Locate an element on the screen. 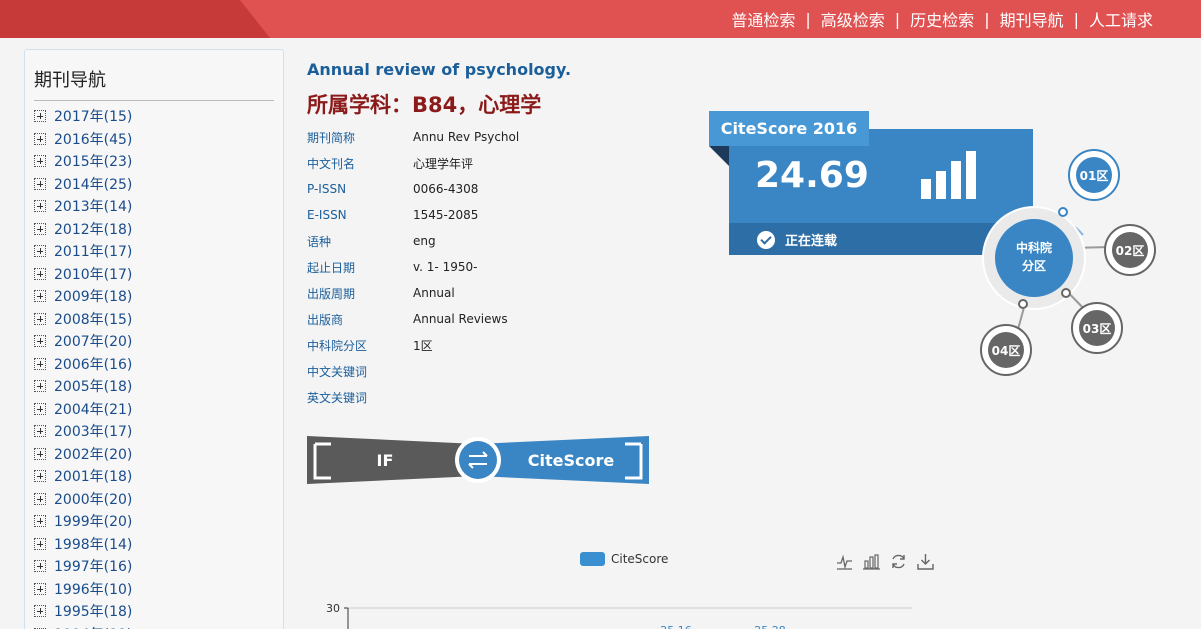  year-item: 2013年(14) is located at coordinates (158, 206).